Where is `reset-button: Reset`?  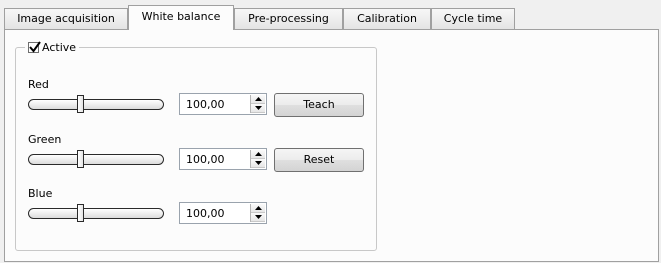
reset-button: Reset is located at coordinates (319, 160).